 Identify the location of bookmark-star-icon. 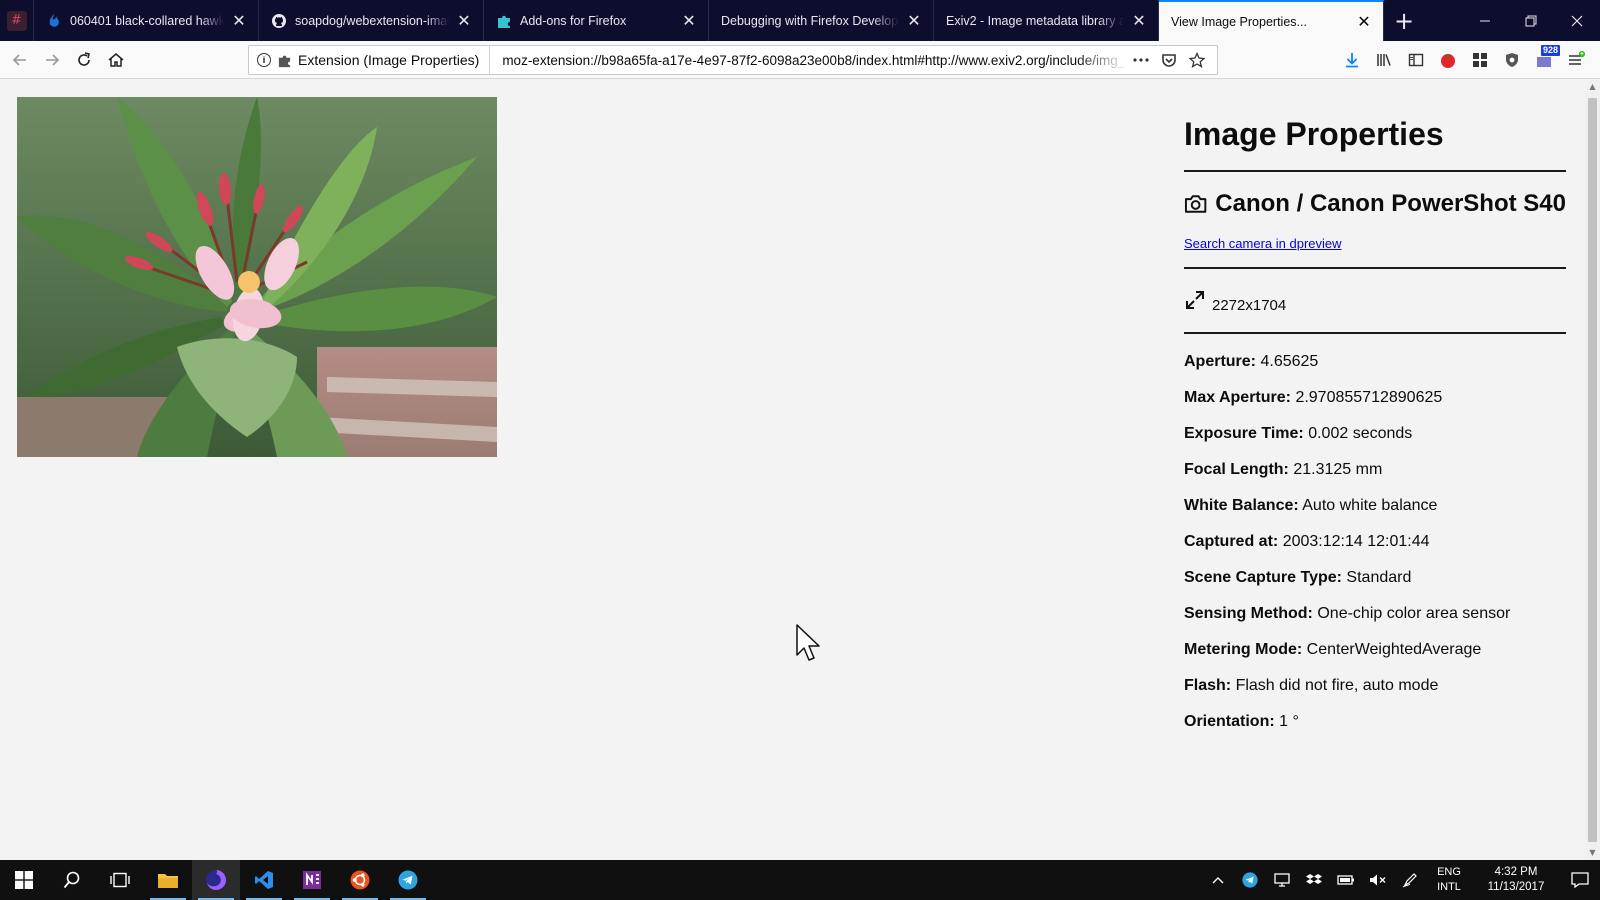
(1197, 60).